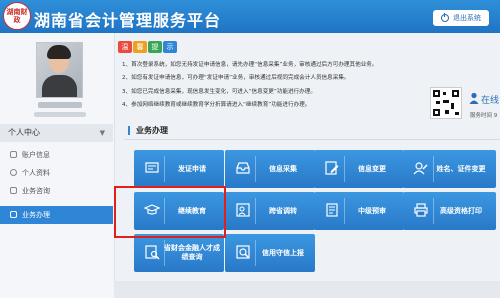 The width and height of the screenshot is (500, 298). I want to click on badge-char: 馨, so click(140, 47).